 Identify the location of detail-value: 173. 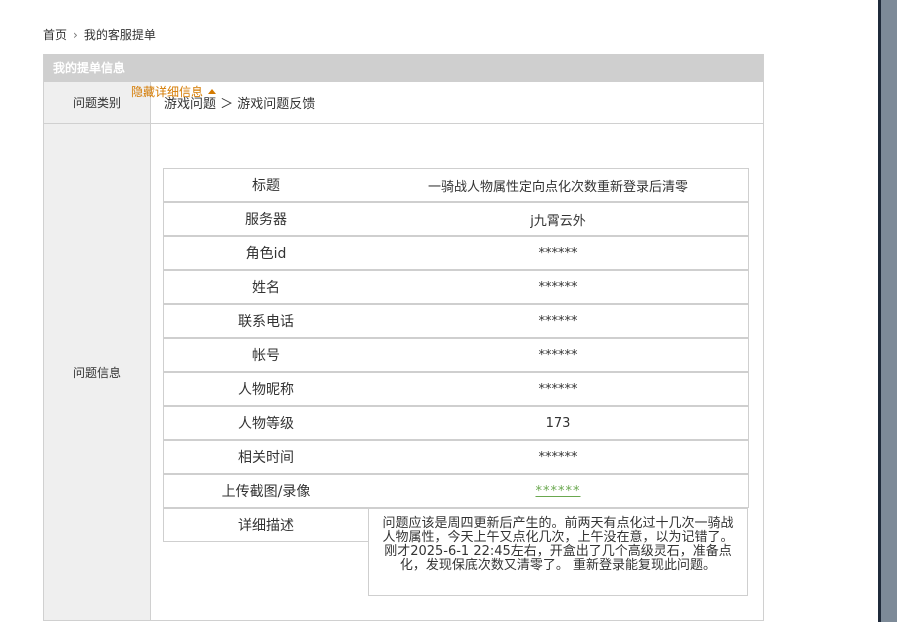
(558, 423).